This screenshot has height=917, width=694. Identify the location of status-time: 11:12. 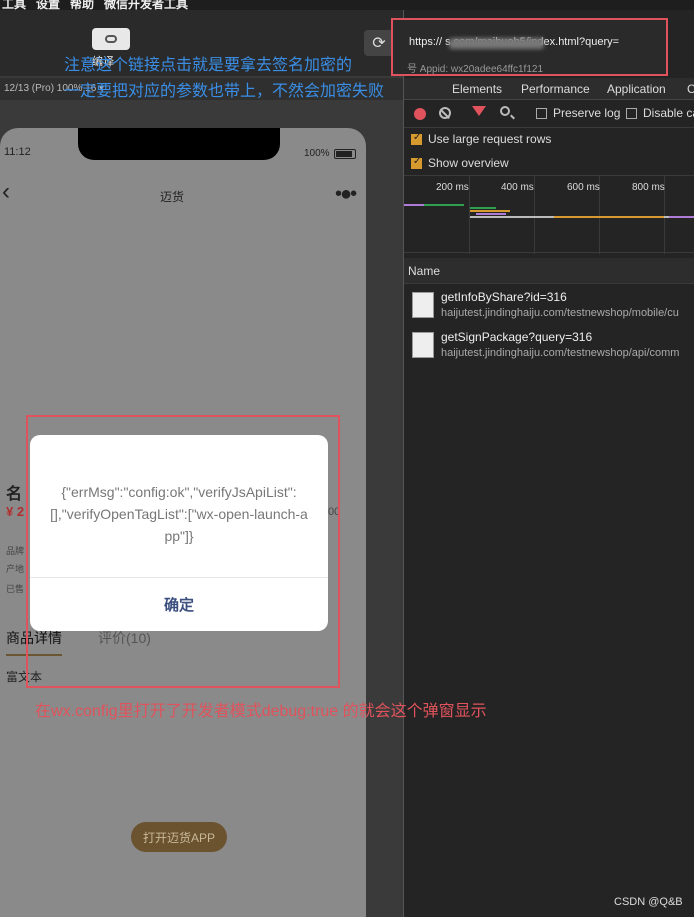
(17, 152).